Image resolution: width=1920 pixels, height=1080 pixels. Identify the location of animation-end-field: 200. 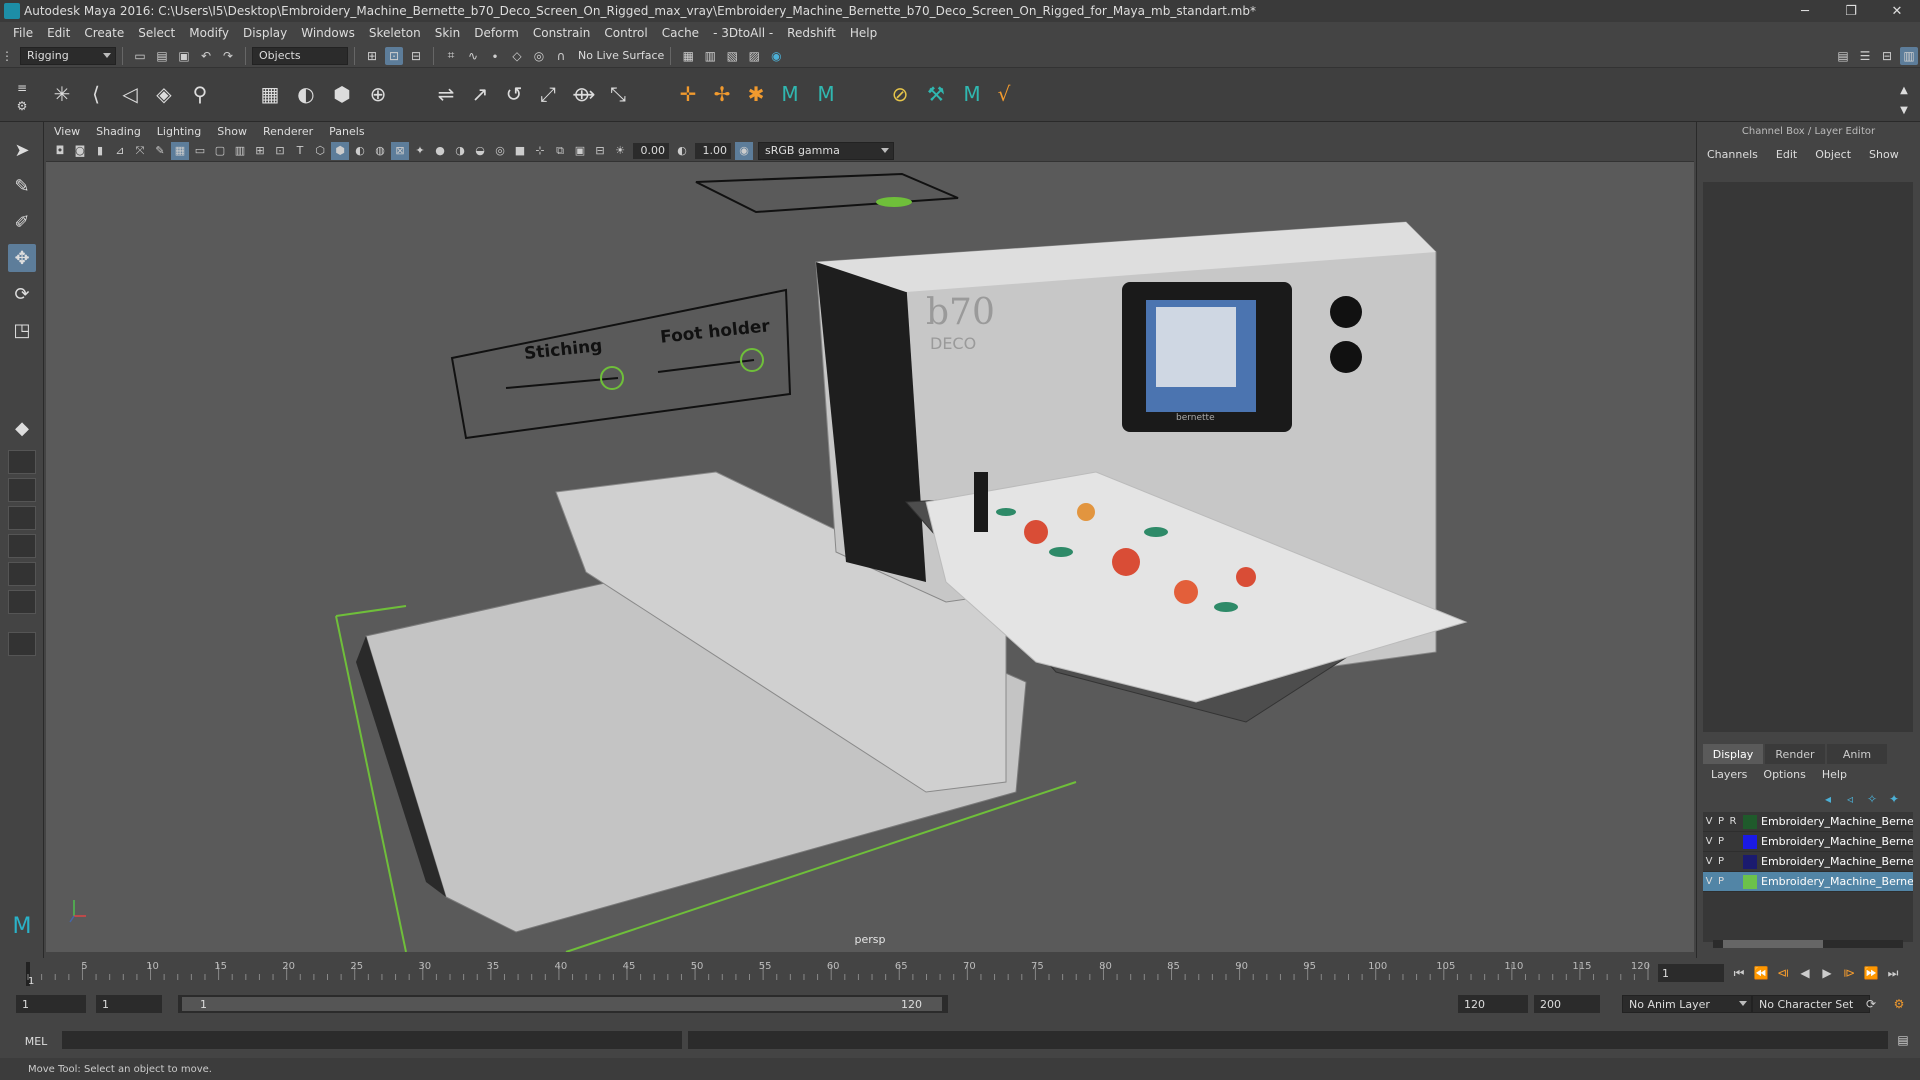
(1567, 1004).